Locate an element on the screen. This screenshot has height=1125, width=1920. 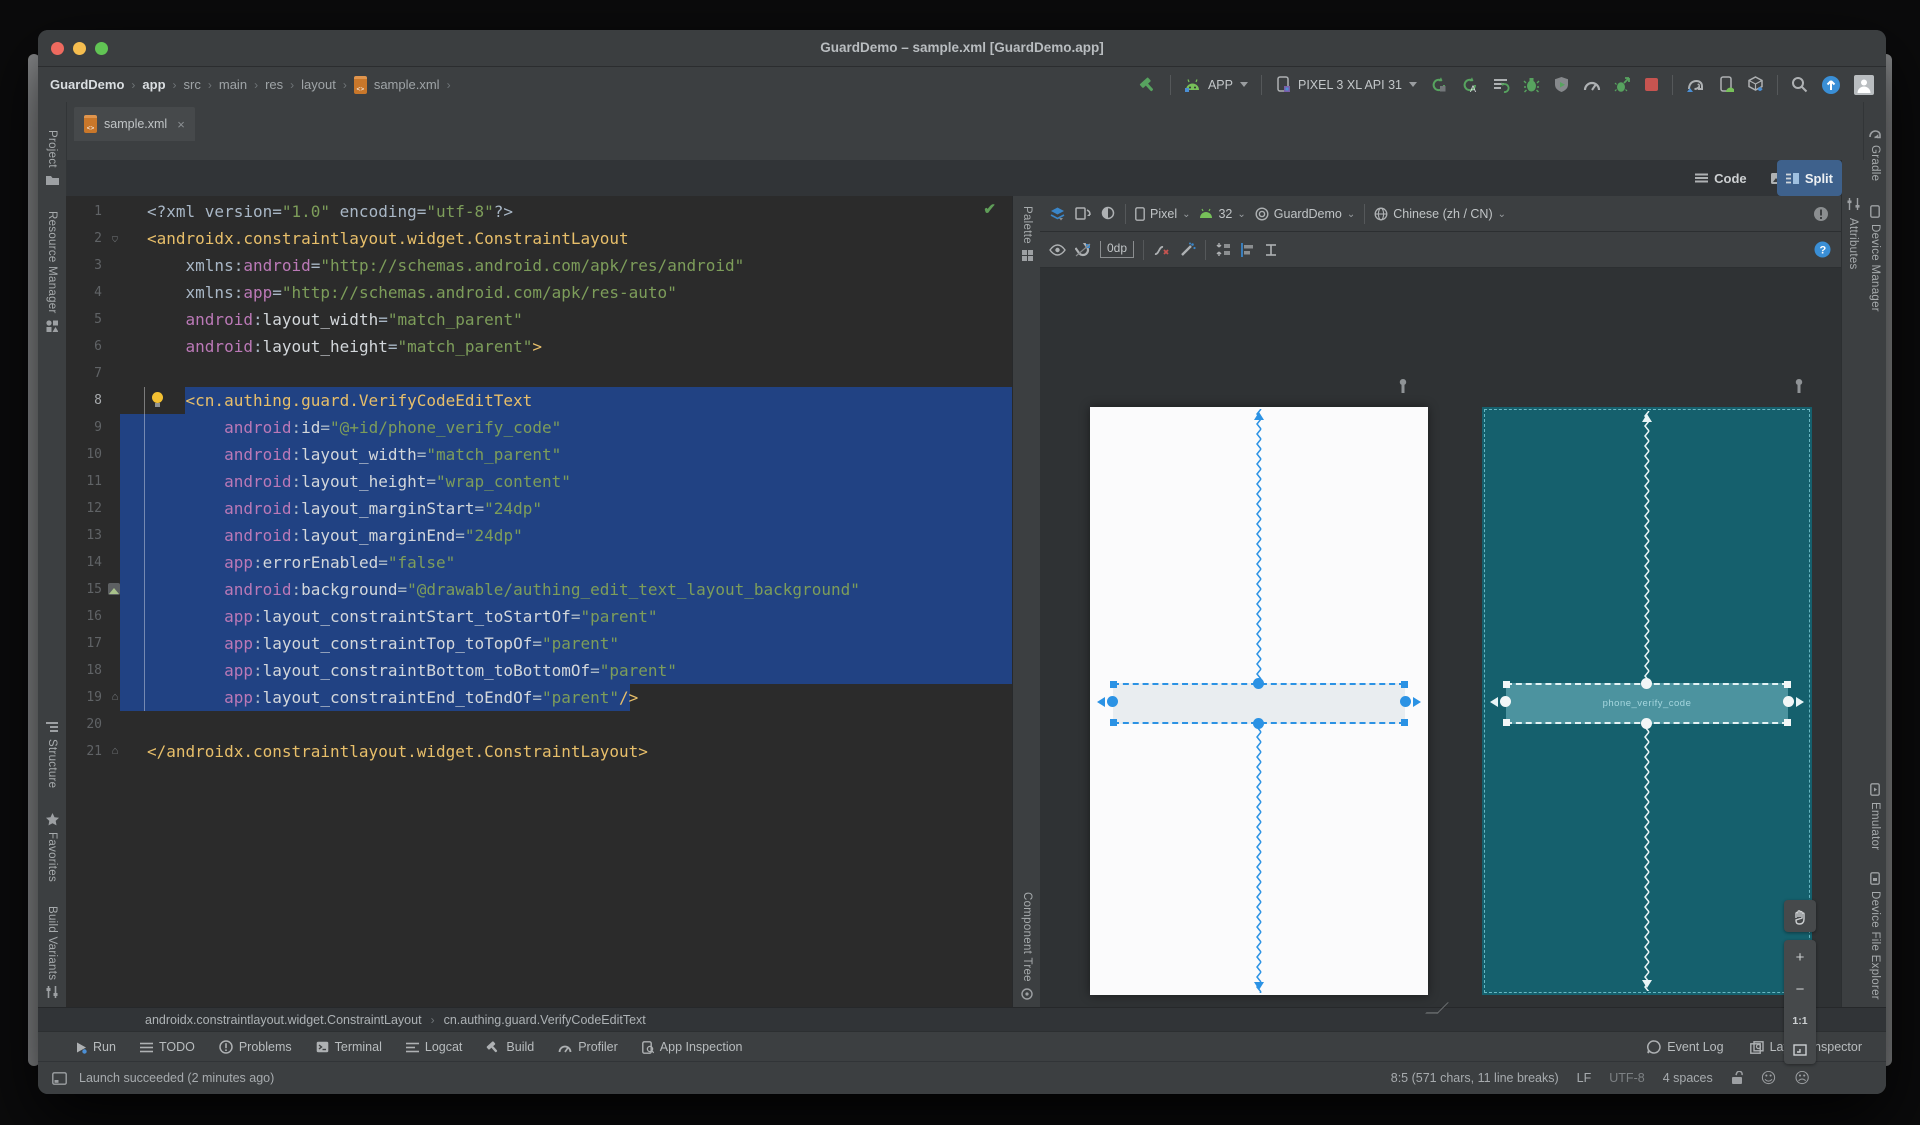
tab-component-tree: Component Tree is located at coordinates (1027, 946).